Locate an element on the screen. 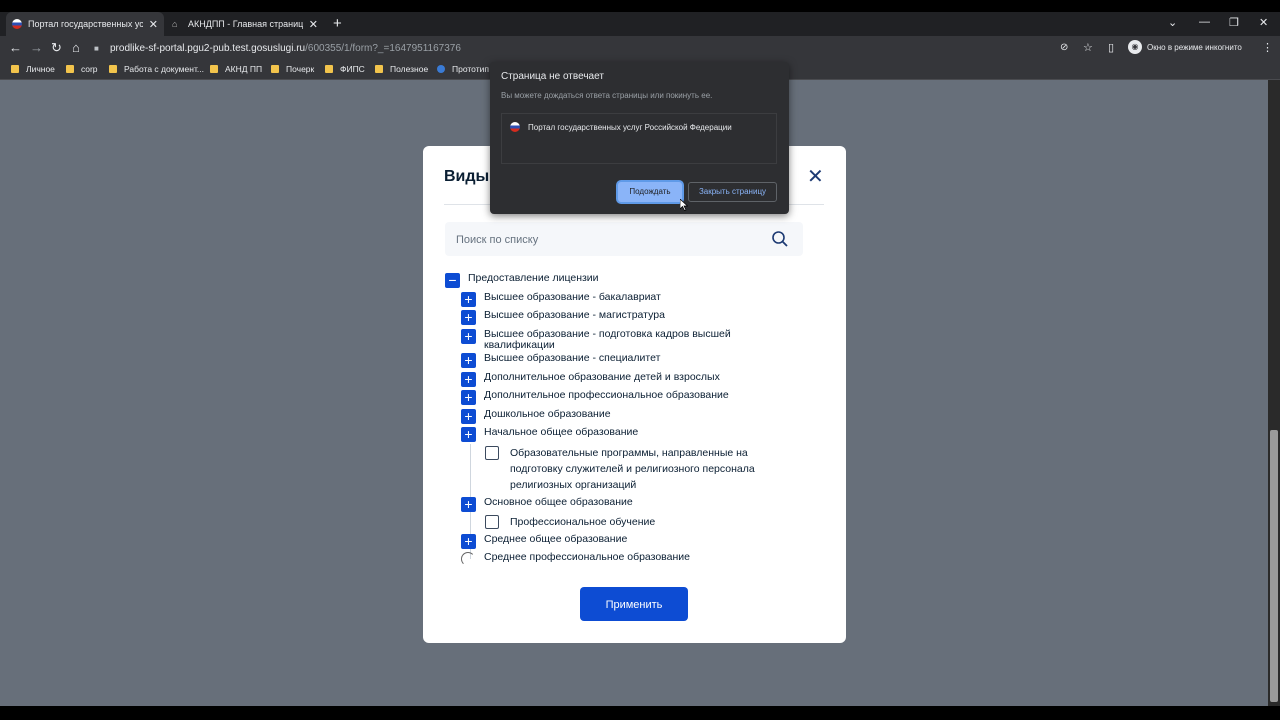  tab-title: Портал государственных услуг Р is located at coordinates (85, 24).